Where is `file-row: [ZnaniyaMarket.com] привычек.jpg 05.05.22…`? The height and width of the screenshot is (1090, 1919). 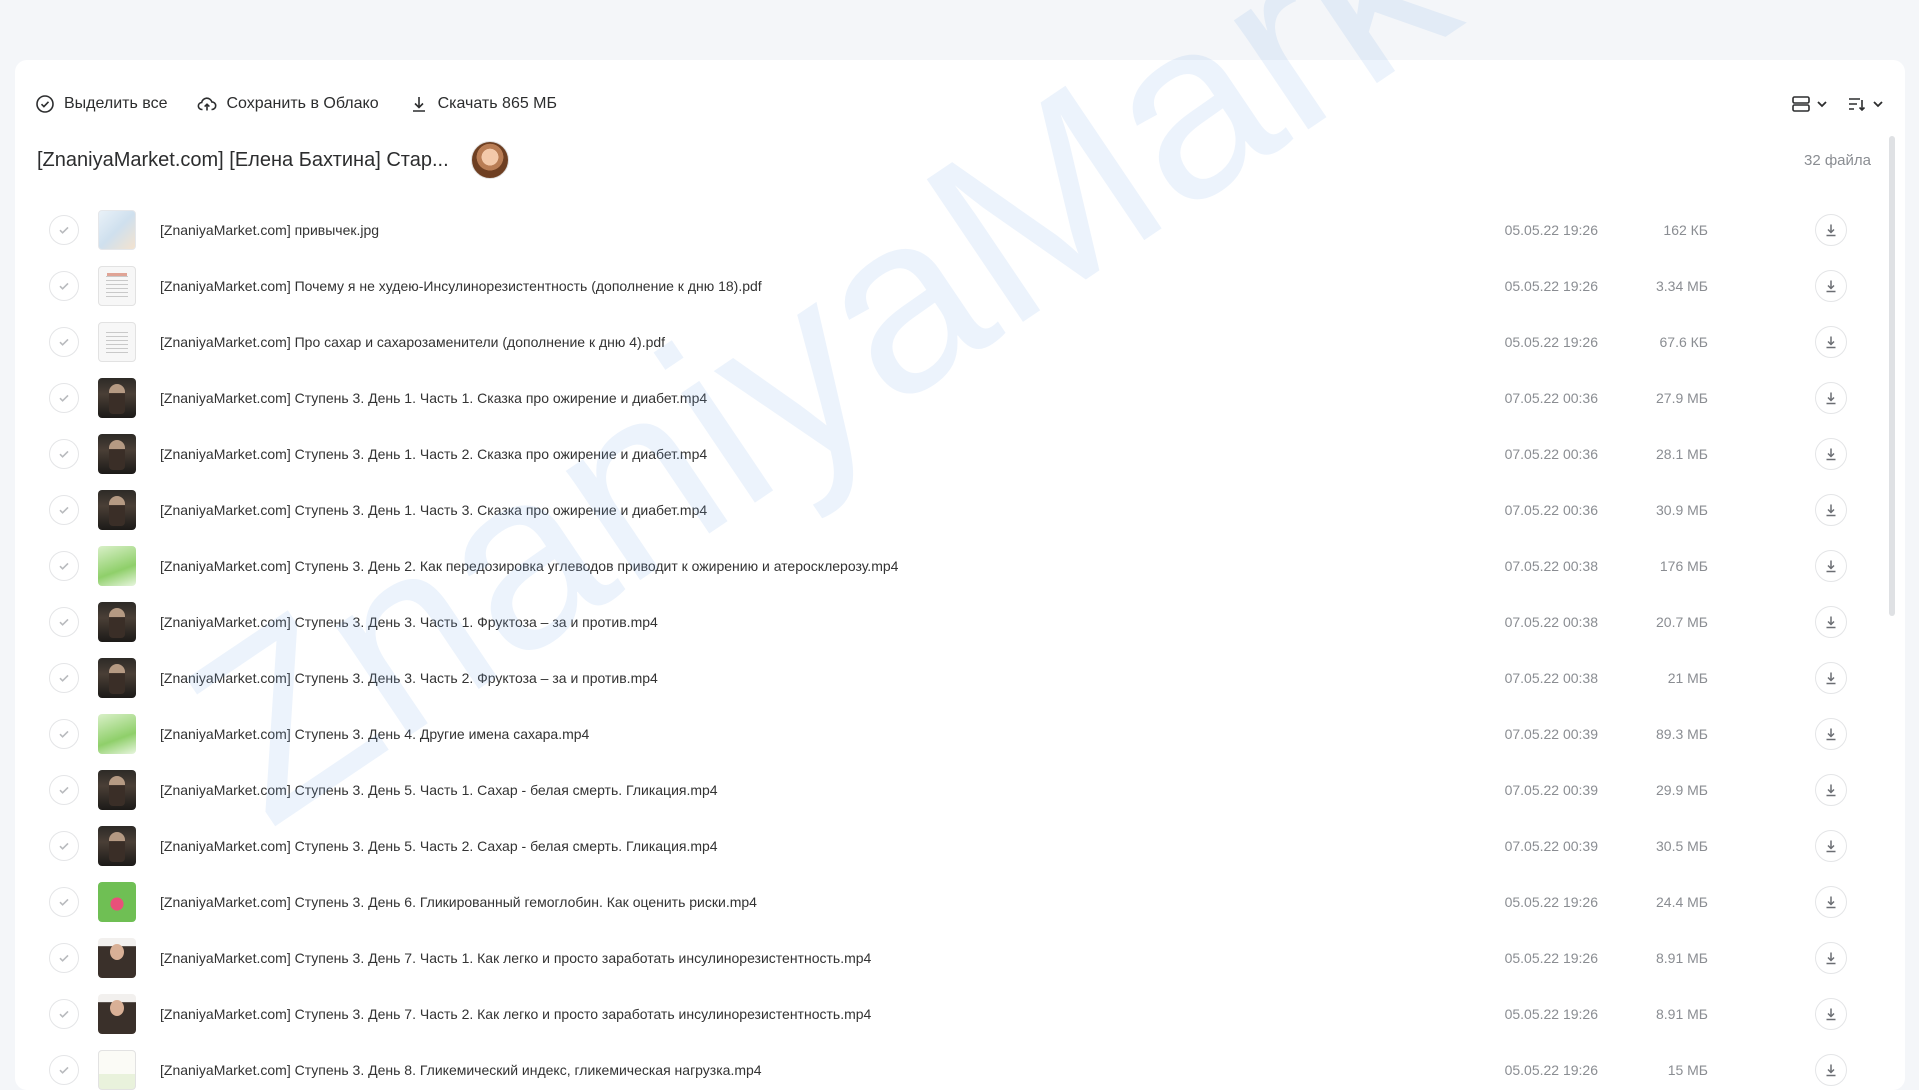
file-row: [ZnaniyaMarket.com] привычек.jpg 05.05.22… is located at coordinates (950, 230).